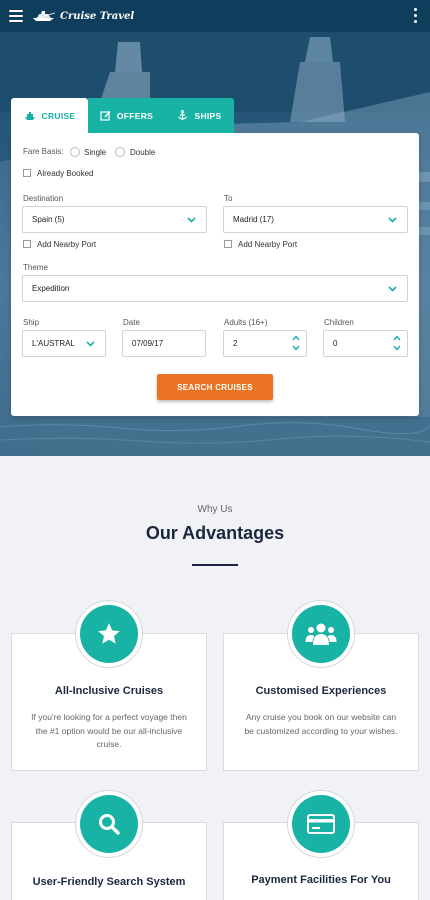  What do you see at coordinates (215, 288) in the screenshot?
I see `theme-select: Expedition` at bounding box center [215, 288].